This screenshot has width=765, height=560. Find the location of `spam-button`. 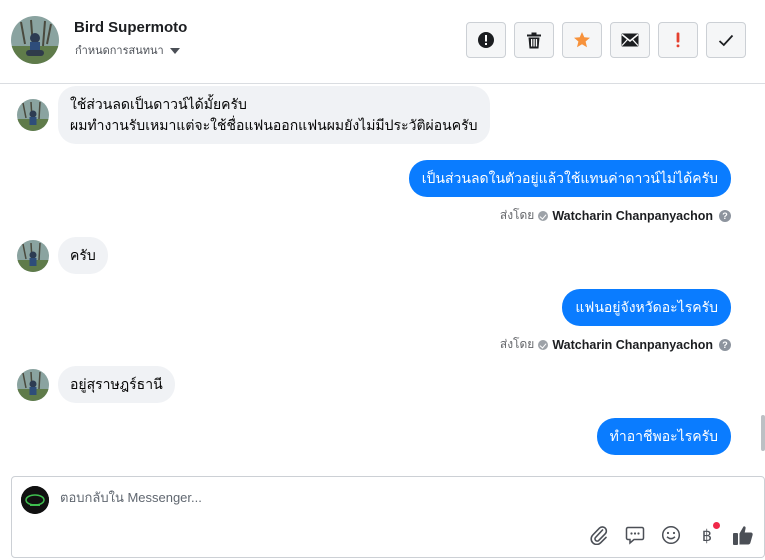

spam-button is located at coordinates (486, 40).